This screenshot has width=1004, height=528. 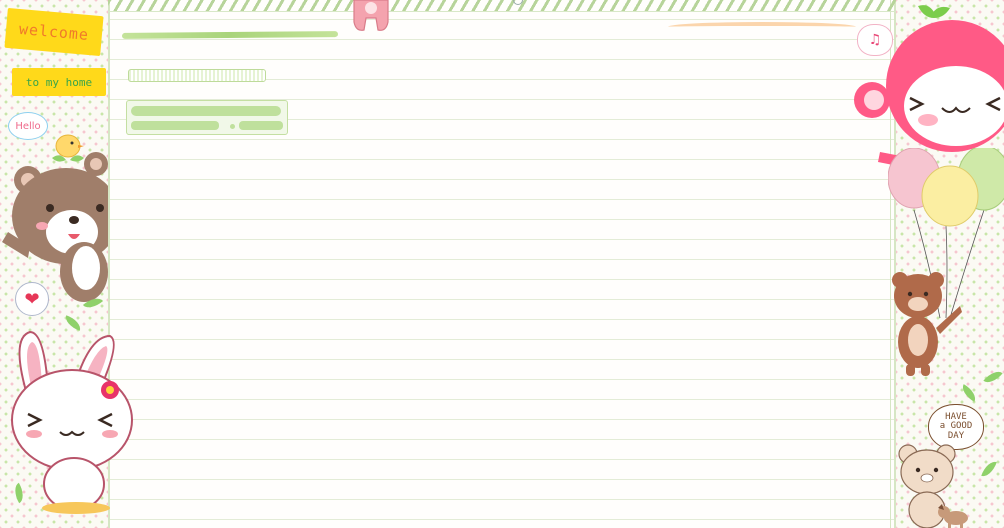 I want to click on hello-bubble: Hello, so click(x=28, y=126).